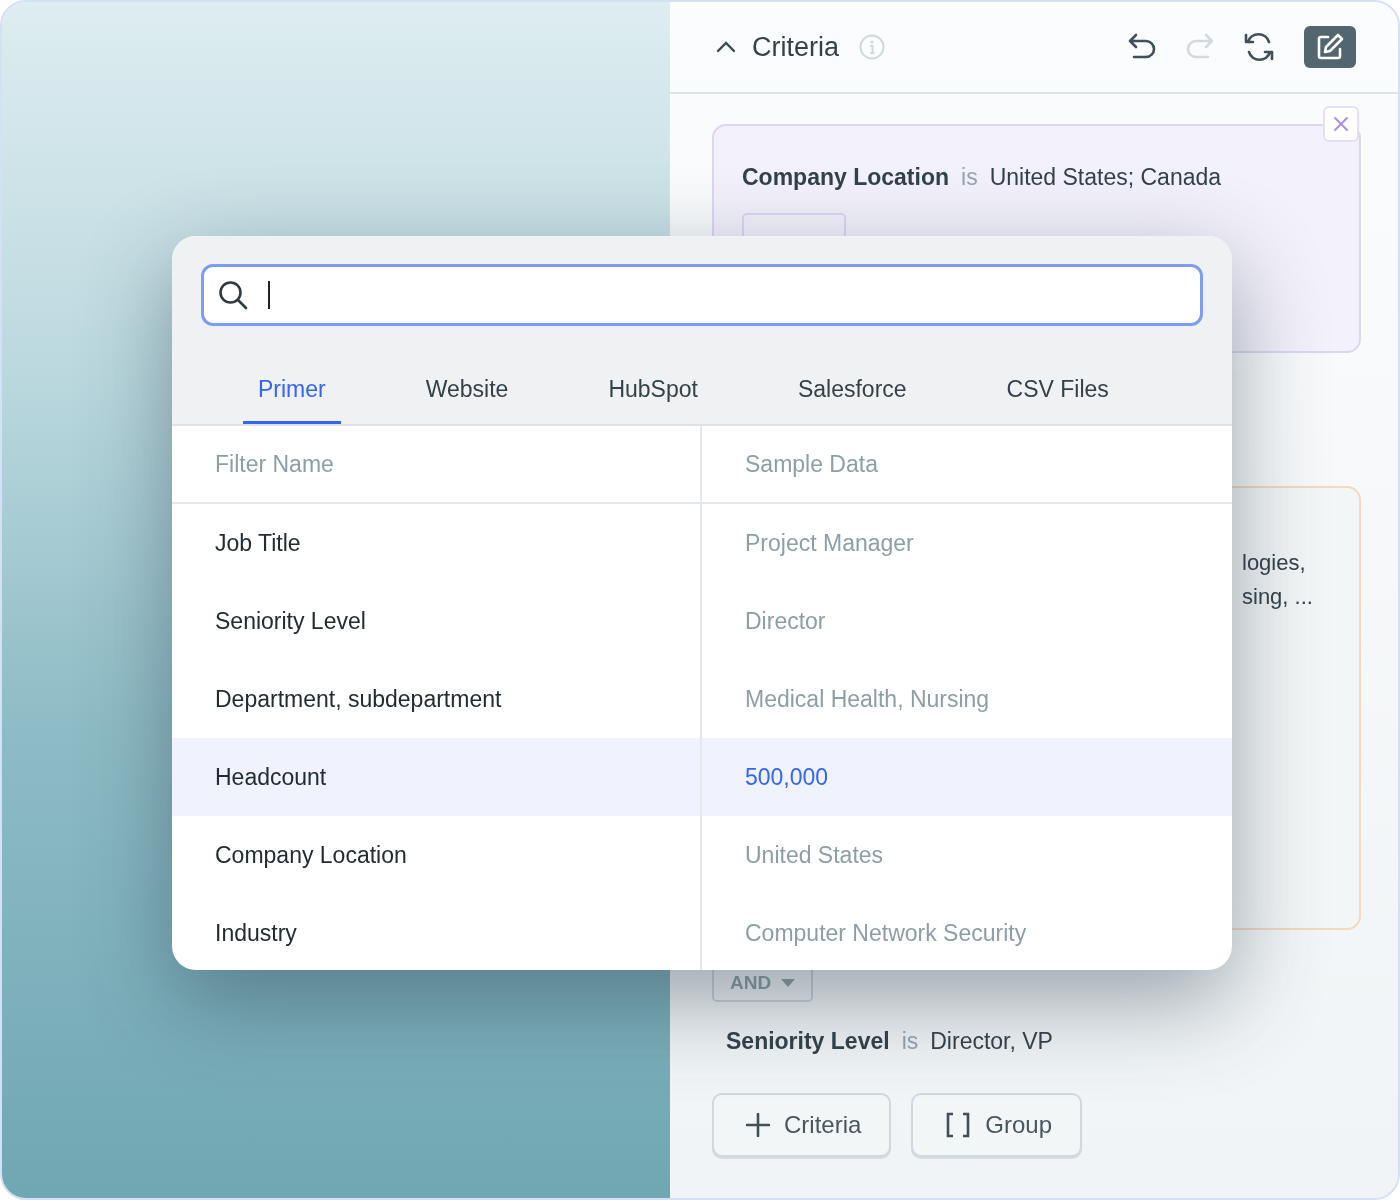 This screenshot has height=1200, width=1400. I want to click on criterion-field: Company Location, so click(845, 177).